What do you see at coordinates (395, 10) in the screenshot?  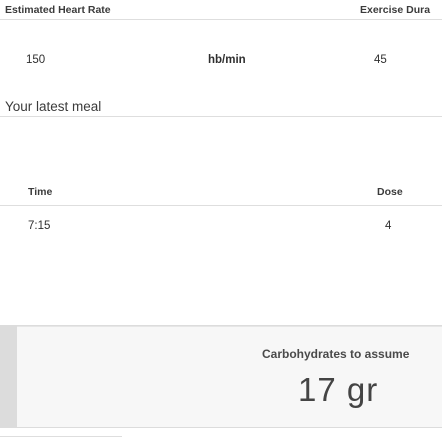 I see `exercise-duration-label: Exercise Dura` at bounding box center [395, 10].